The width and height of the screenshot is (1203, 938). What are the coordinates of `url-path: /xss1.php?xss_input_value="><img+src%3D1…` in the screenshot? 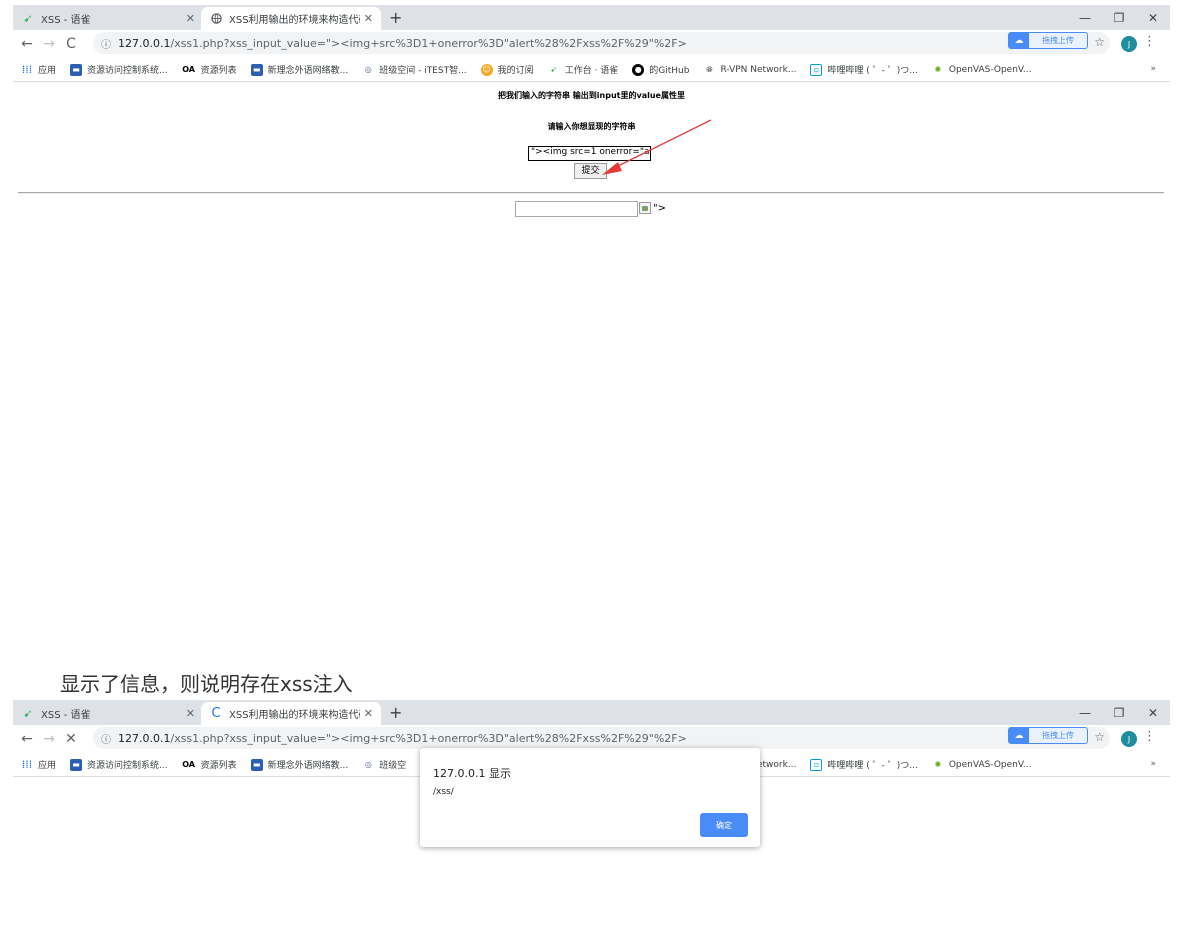 It's located at (428, 43).